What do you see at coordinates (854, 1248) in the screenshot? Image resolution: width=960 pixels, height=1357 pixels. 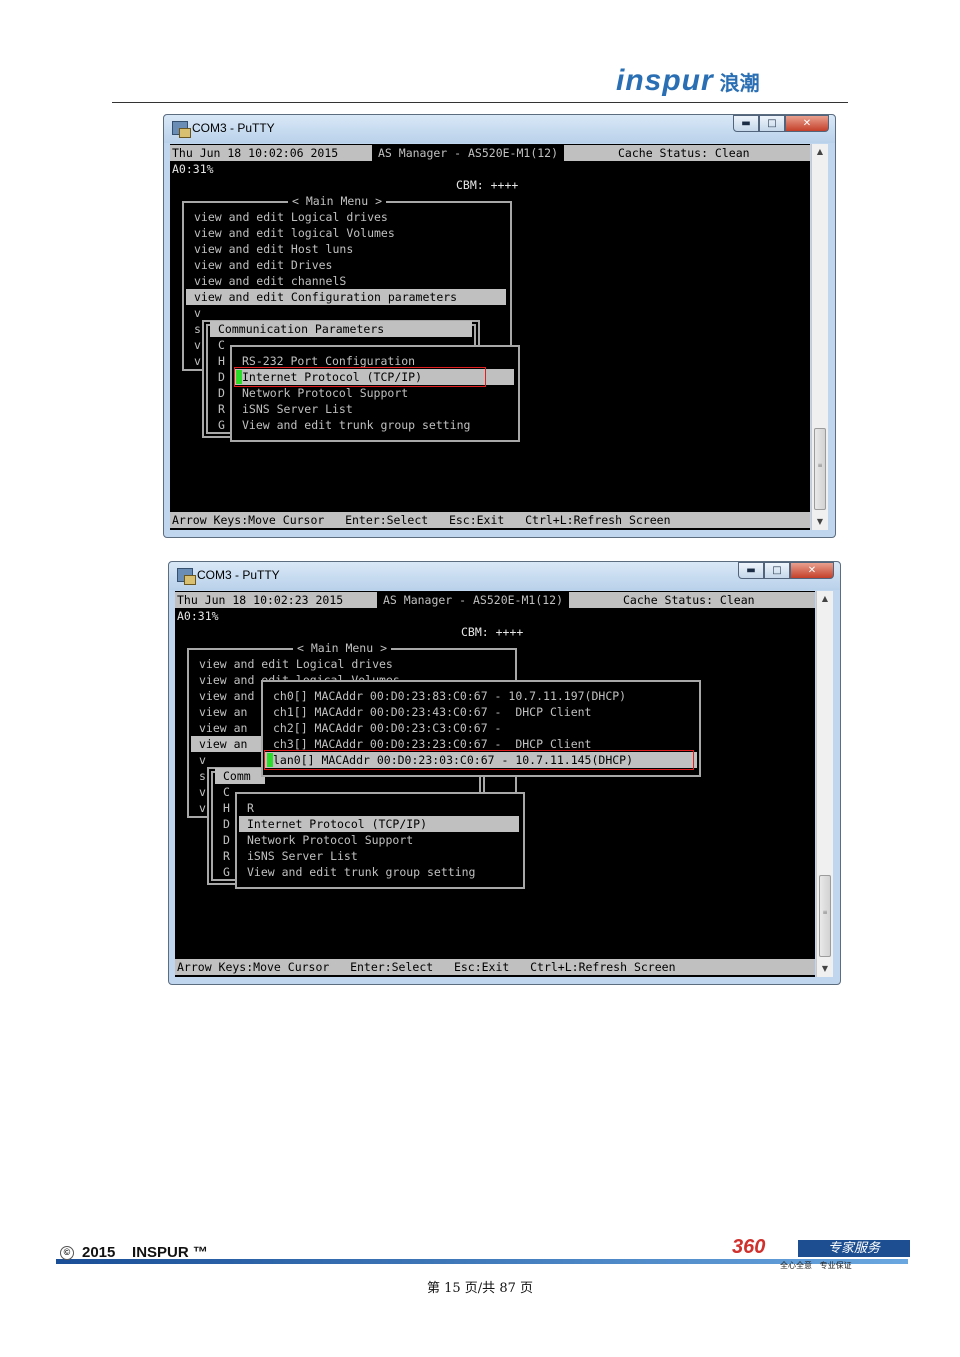 I see `badge-service: 专家服务` at bounding box center [854, 1248].